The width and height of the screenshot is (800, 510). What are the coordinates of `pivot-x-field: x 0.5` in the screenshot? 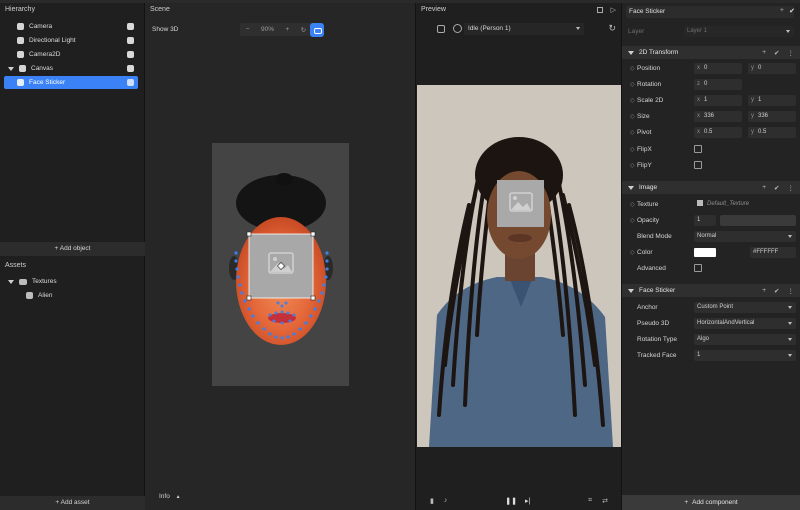 It's located at (718, 132).